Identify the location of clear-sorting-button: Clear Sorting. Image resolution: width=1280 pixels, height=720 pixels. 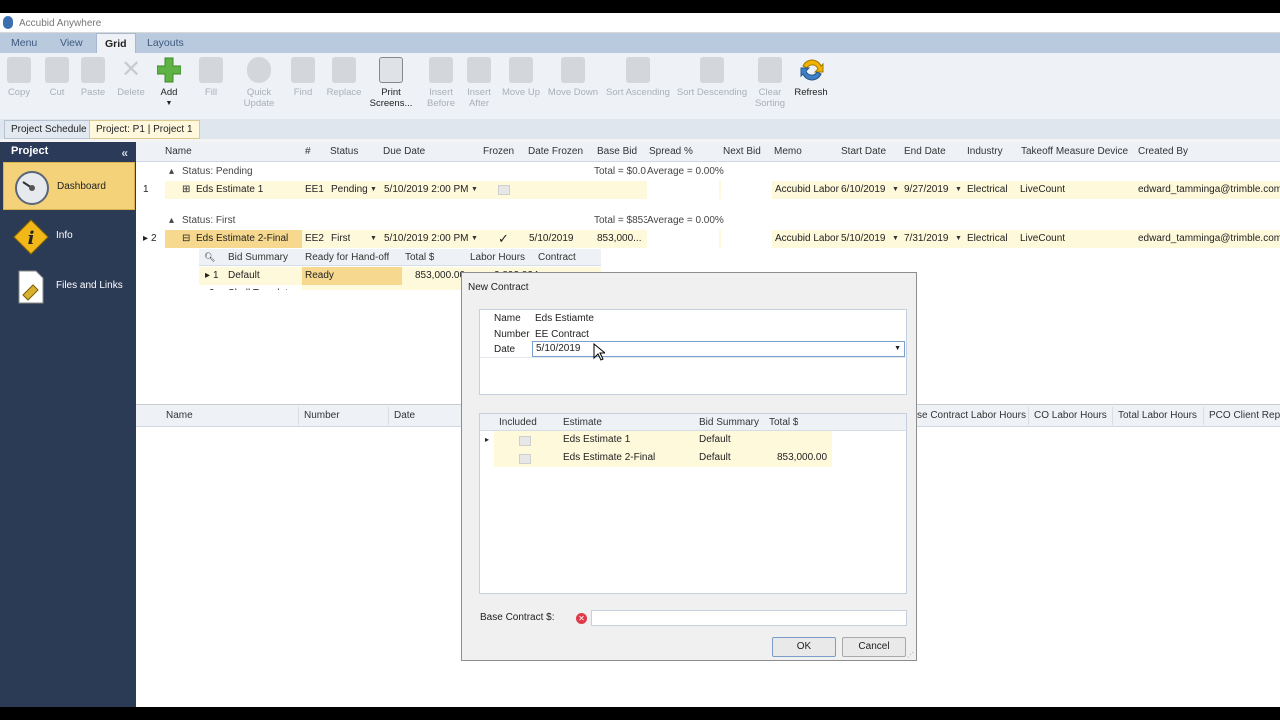
(770, 83).